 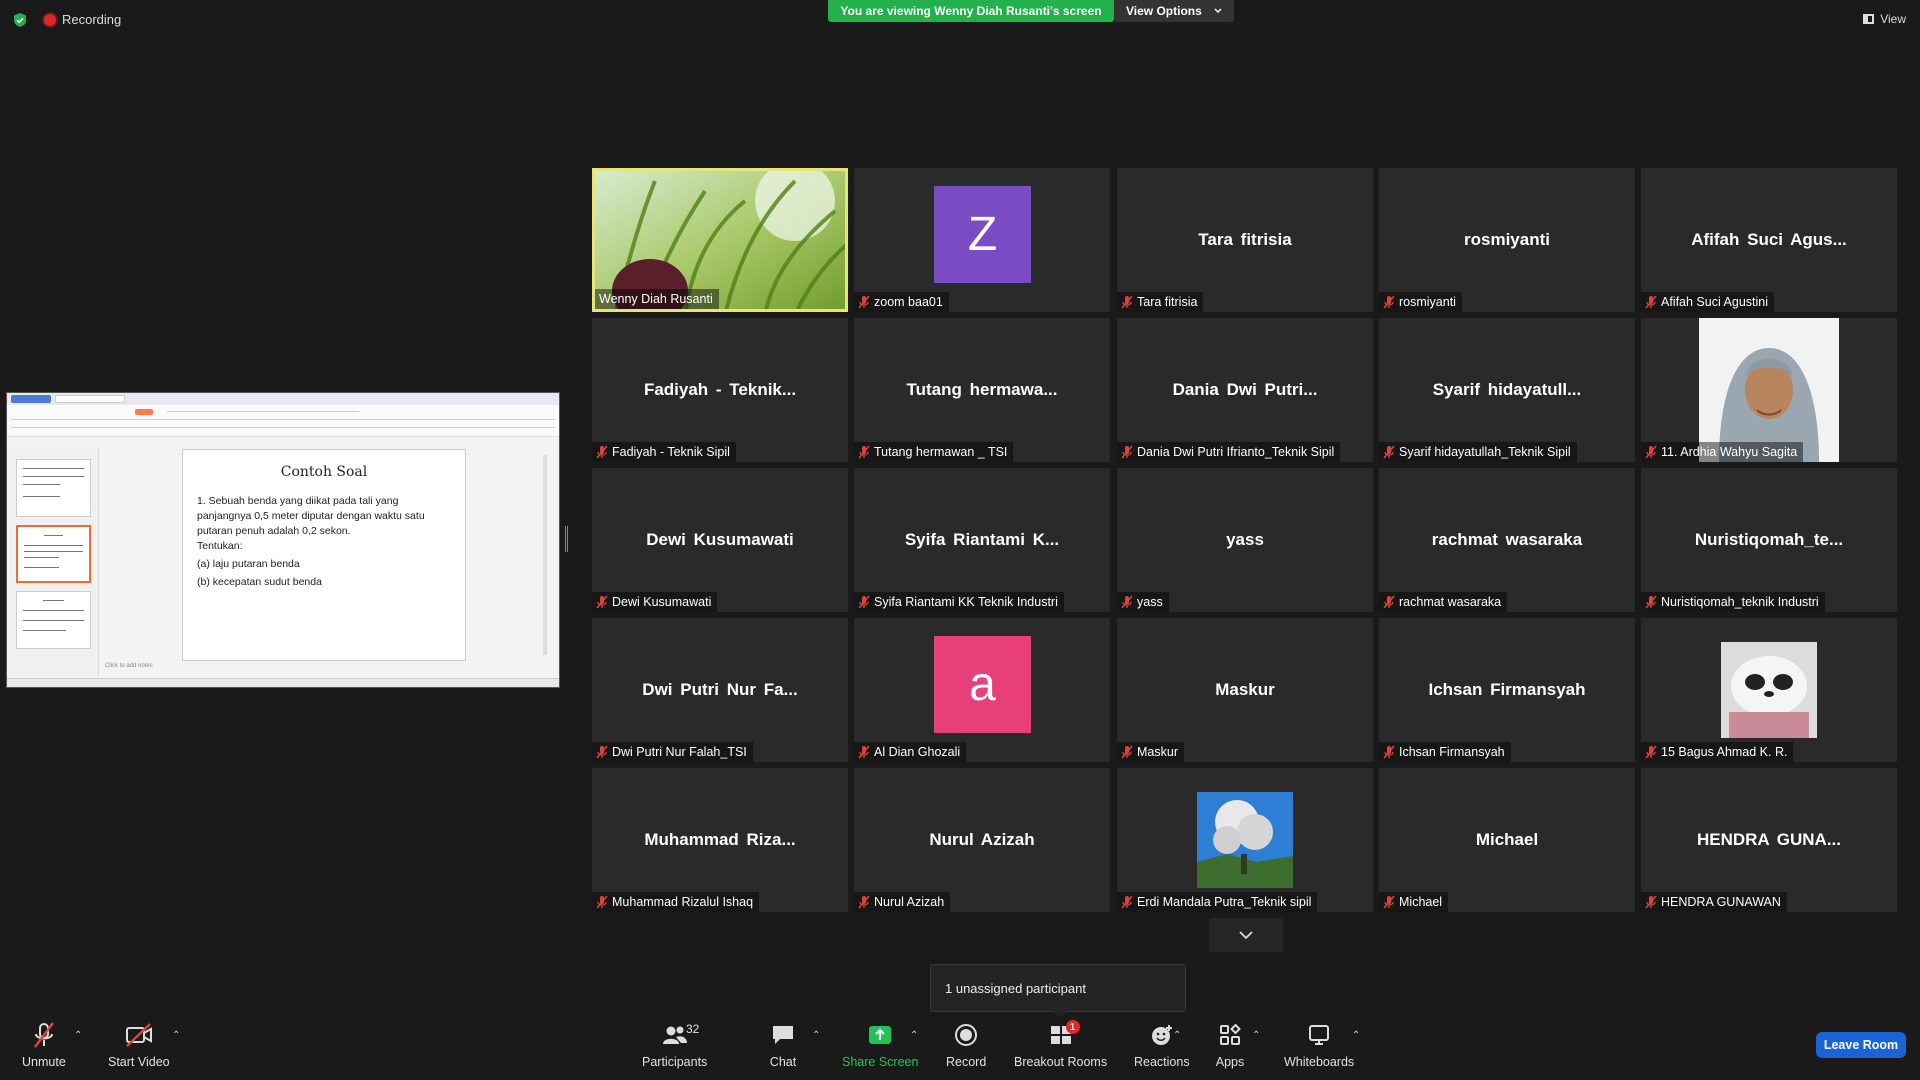 I want to click on breakout-rooms-label: Breakout Rooms, so click(x=1061, y=1062).